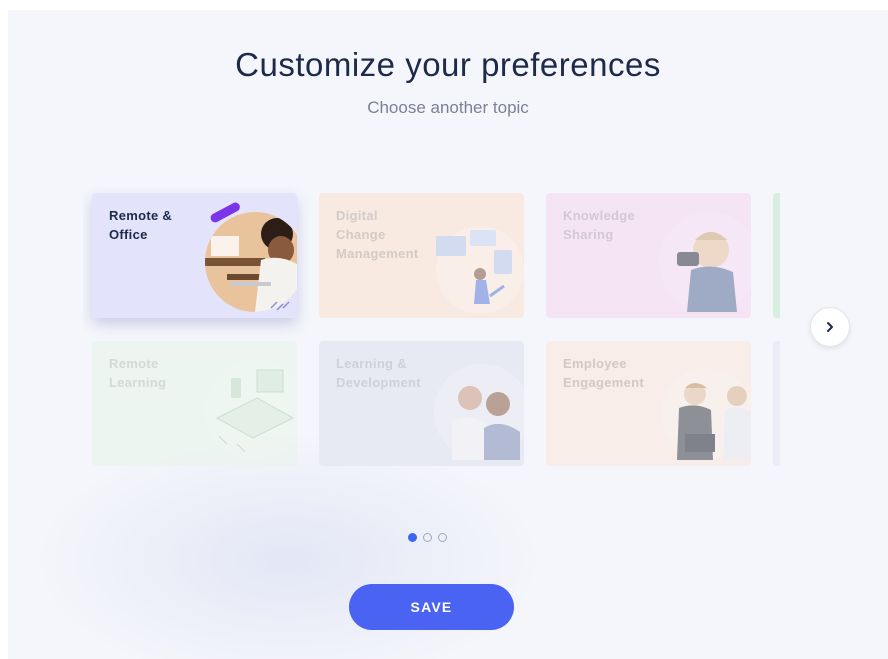 The width and height of the screenshot is (888, 659). I want to click on topic-card-learning-development: Learning & Development, so click(421, 403).